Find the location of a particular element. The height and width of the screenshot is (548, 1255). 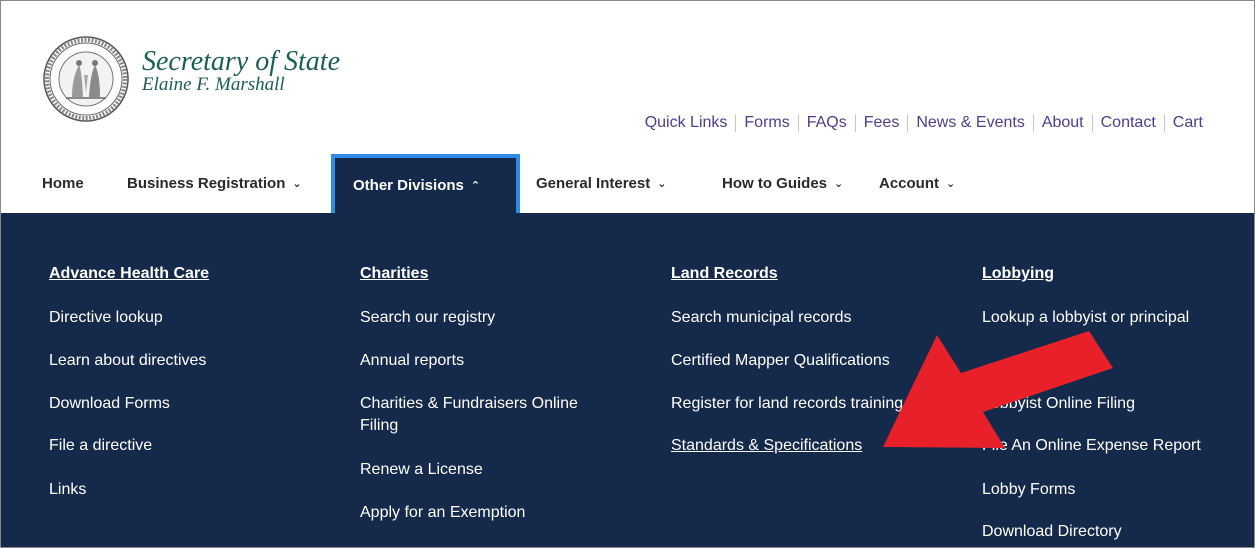

certified-mapper-qualifications-link: Certified Mapper Qualifications is located at coordinates (780, 361).